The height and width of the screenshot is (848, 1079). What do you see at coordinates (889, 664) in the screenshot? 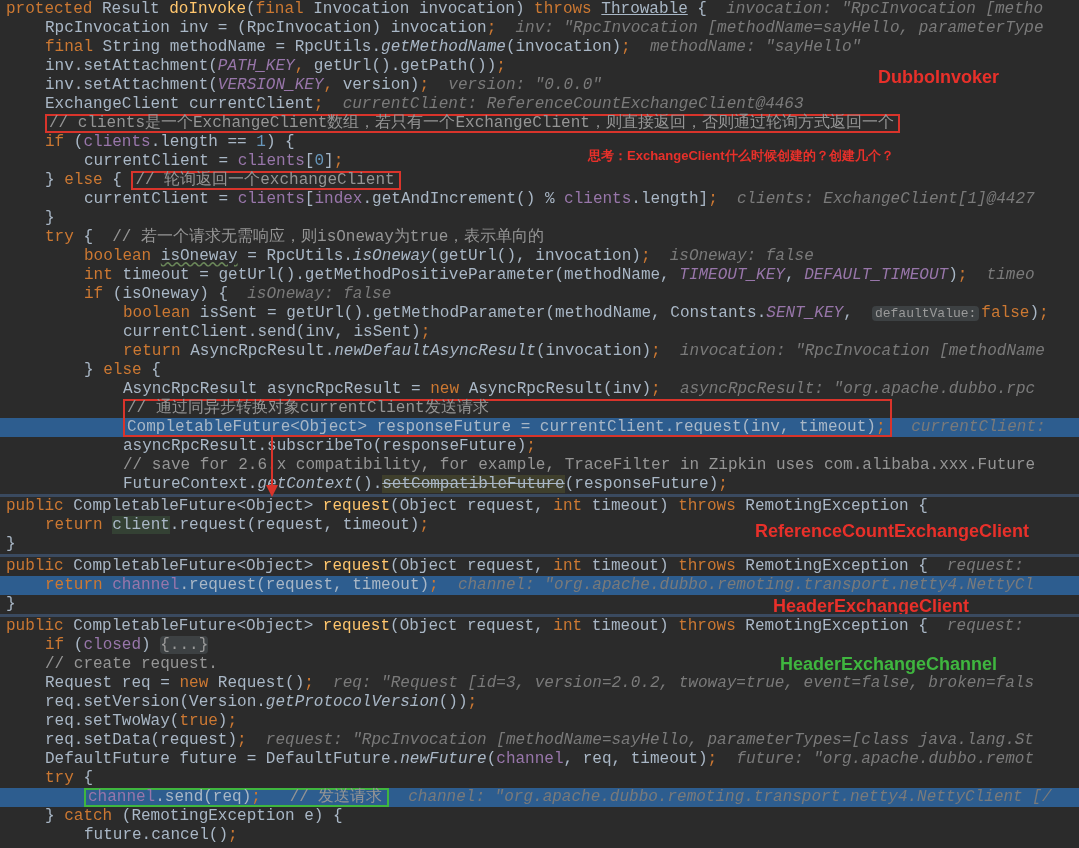
I see `class-name-label: HeaderExchangeChannel` at bounding box center [889, 664].